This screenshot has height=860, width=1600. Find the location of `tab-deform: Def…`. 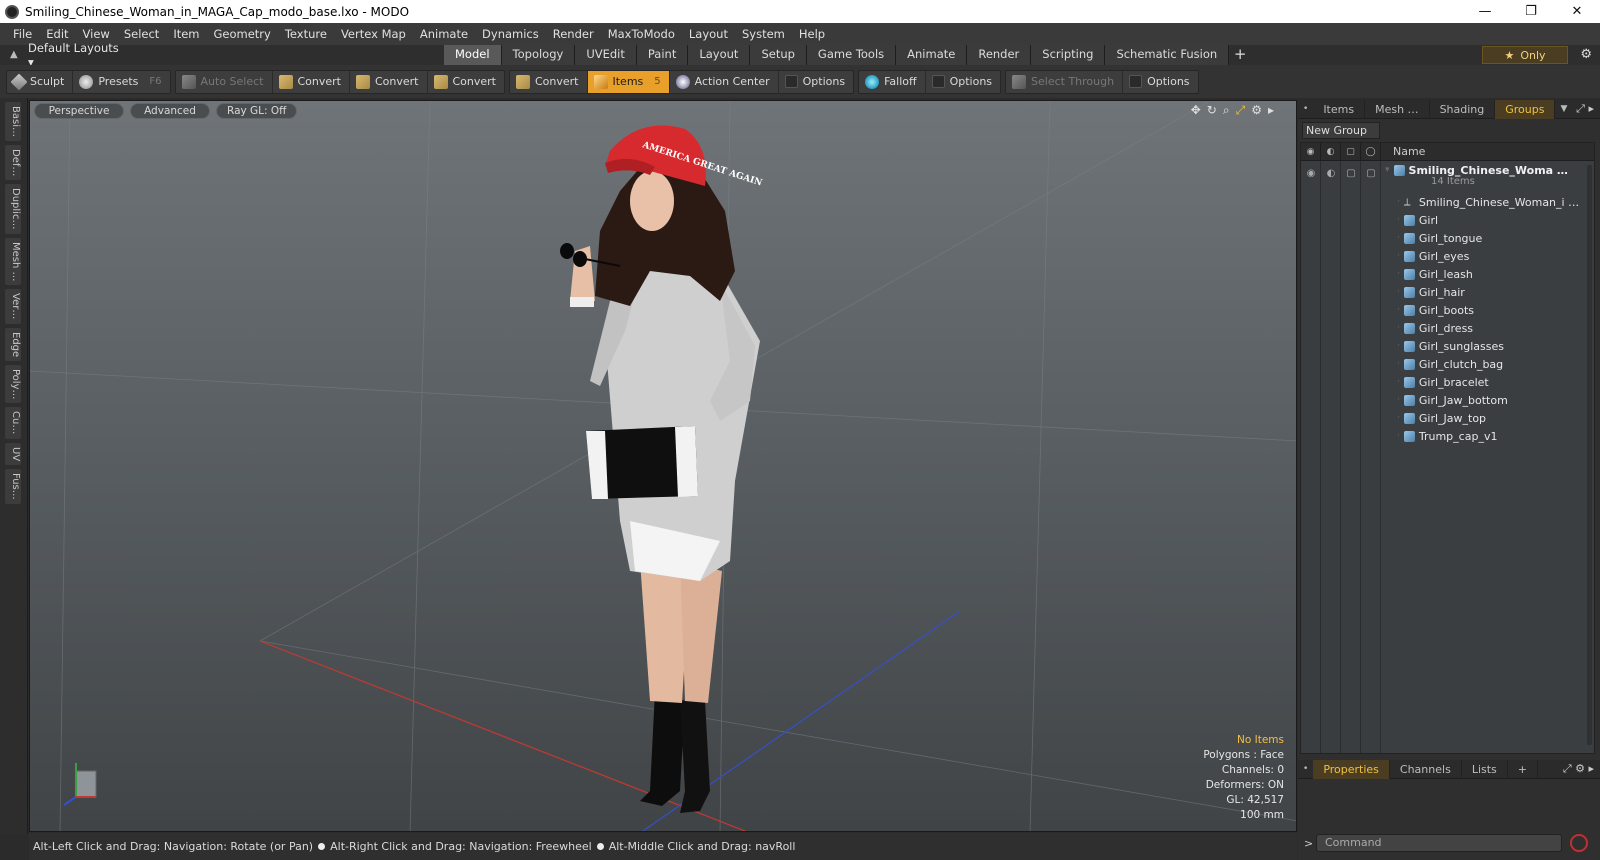

tab-deform: Def… is located at coordinates (13, 162).